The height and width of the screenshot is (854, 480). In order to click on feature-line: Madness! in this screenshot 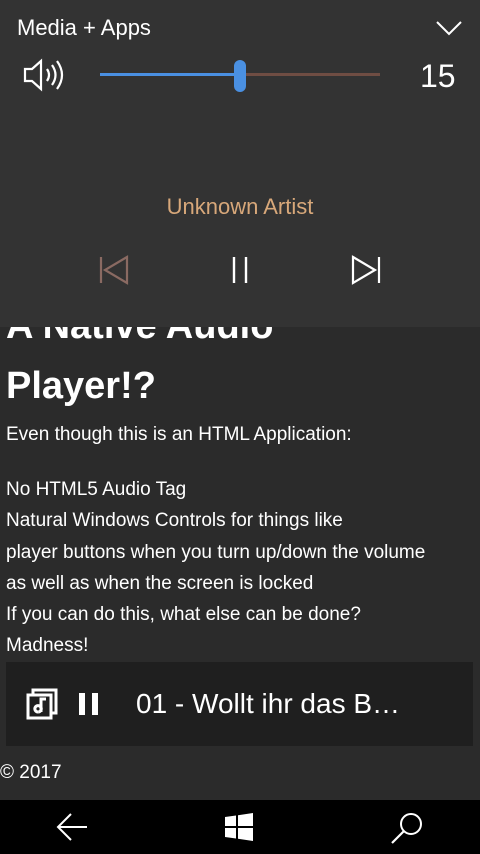, I will do `click(47, 646)`.